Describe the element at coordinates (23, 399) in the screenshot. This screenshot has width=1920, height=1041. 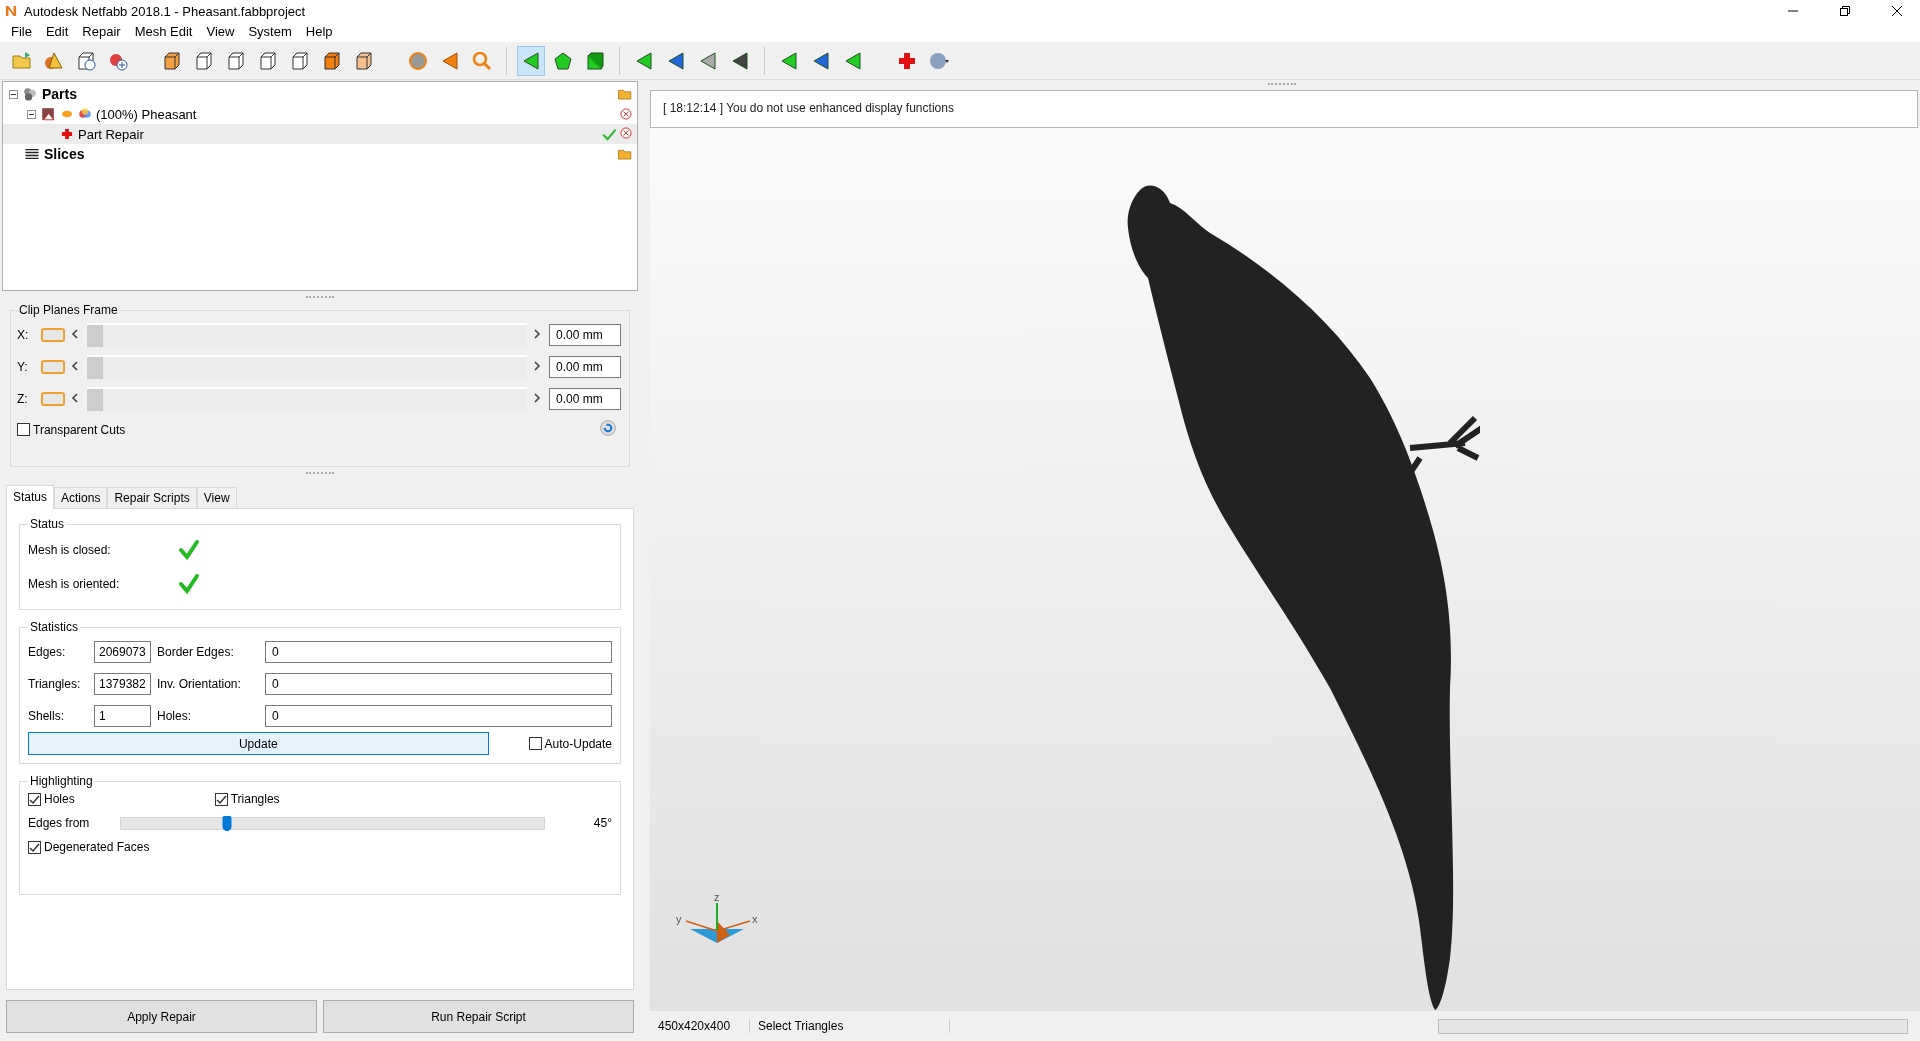
I see `axis-label: Z:` at that location.